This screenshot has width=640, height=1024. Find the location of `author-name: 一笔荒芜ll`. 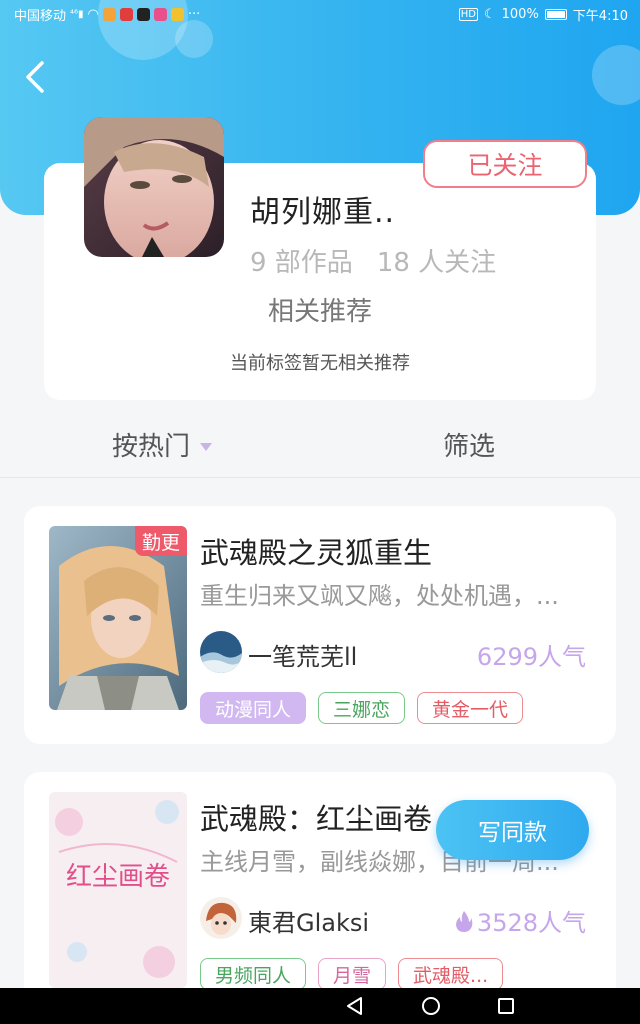

author-name: 一笔荒芜ll is located at coordinates (302, 654).